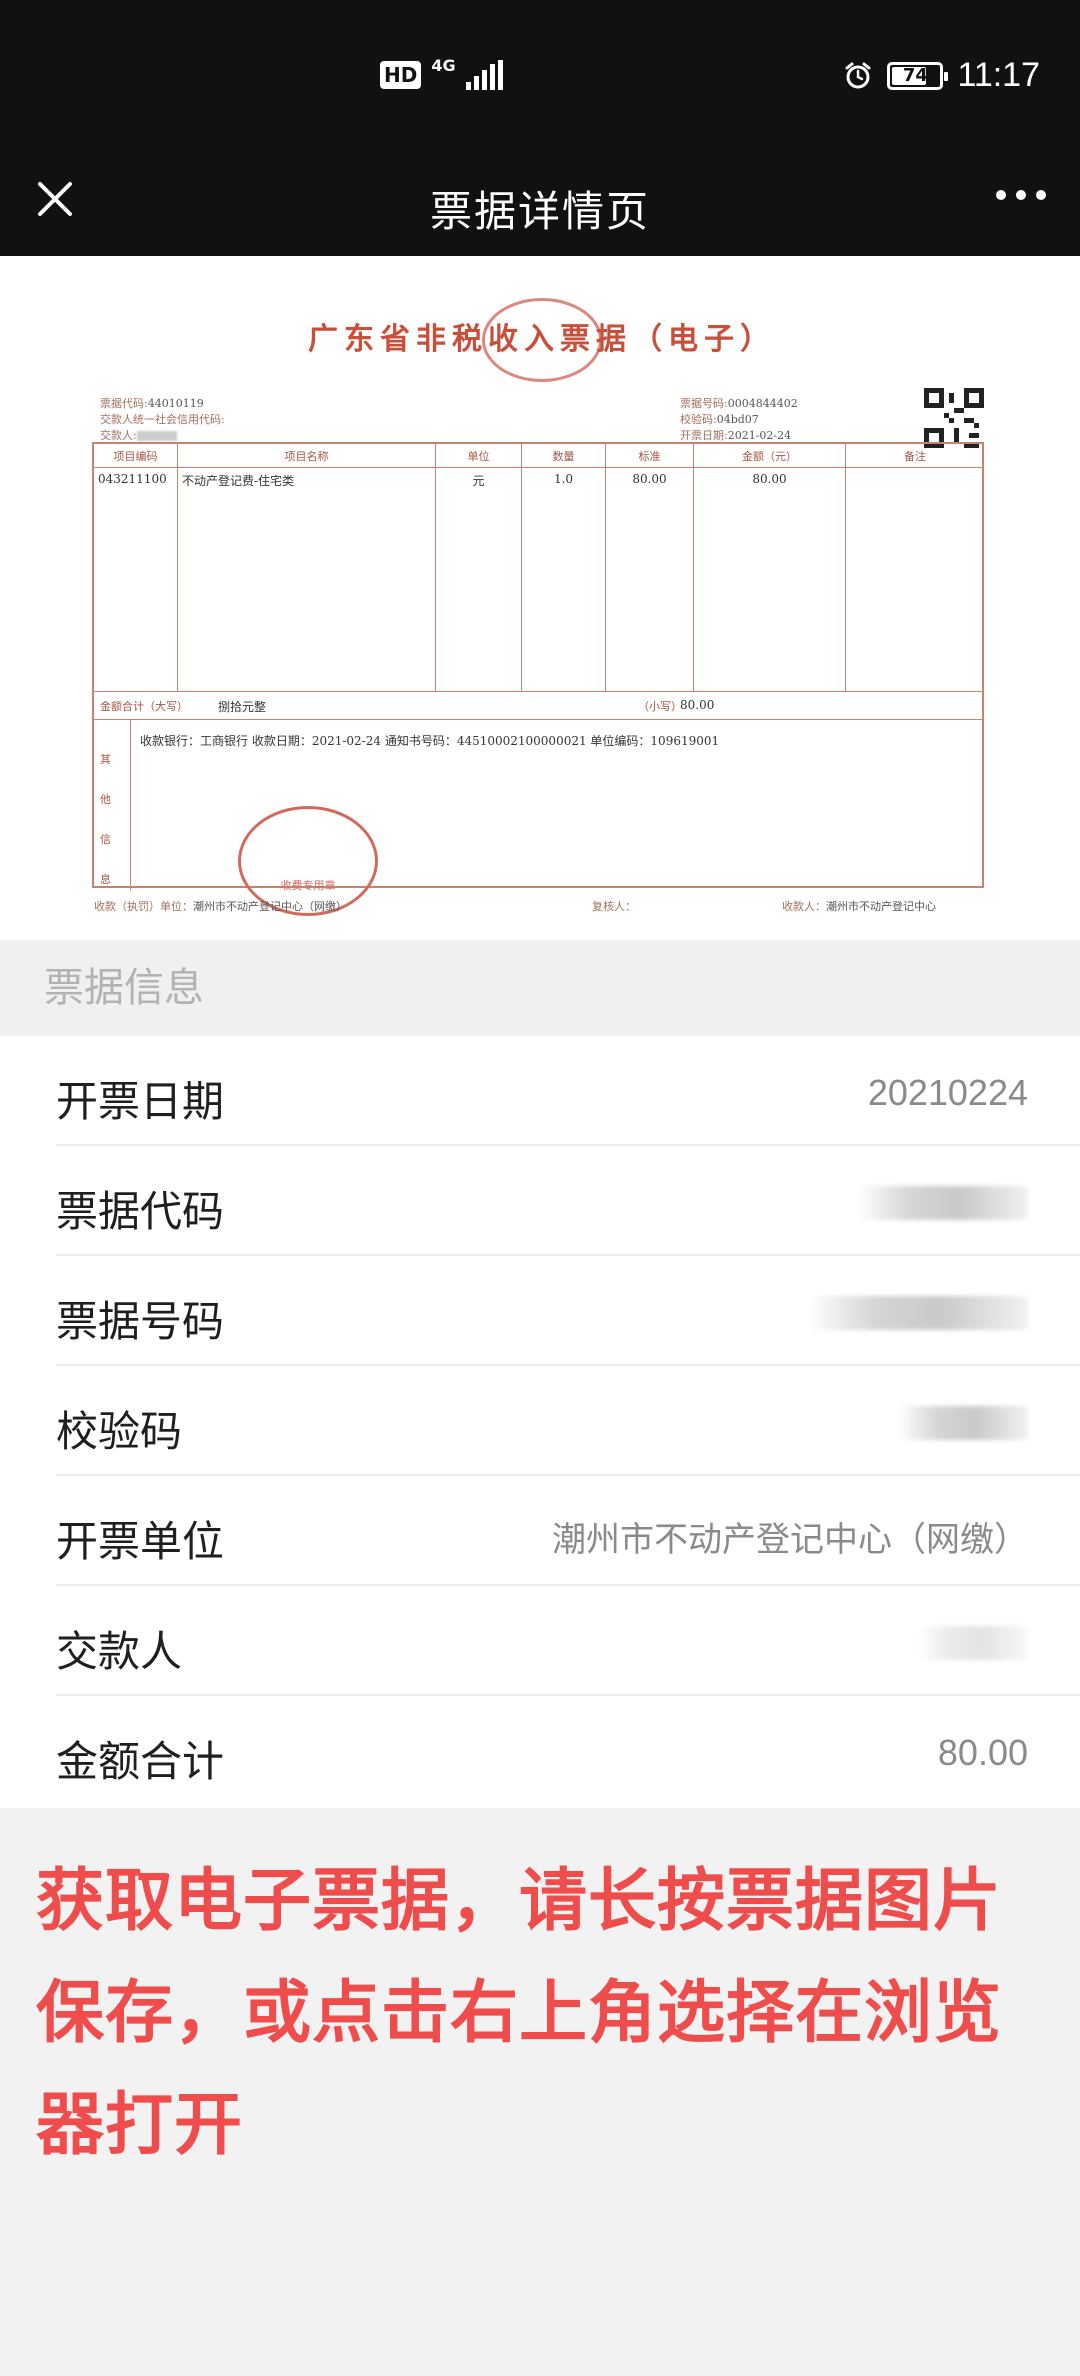  Describe the element at coordinates (568, 1311) in the screenshot. I see `info-row-receipt-number: 票据号码` at that location.